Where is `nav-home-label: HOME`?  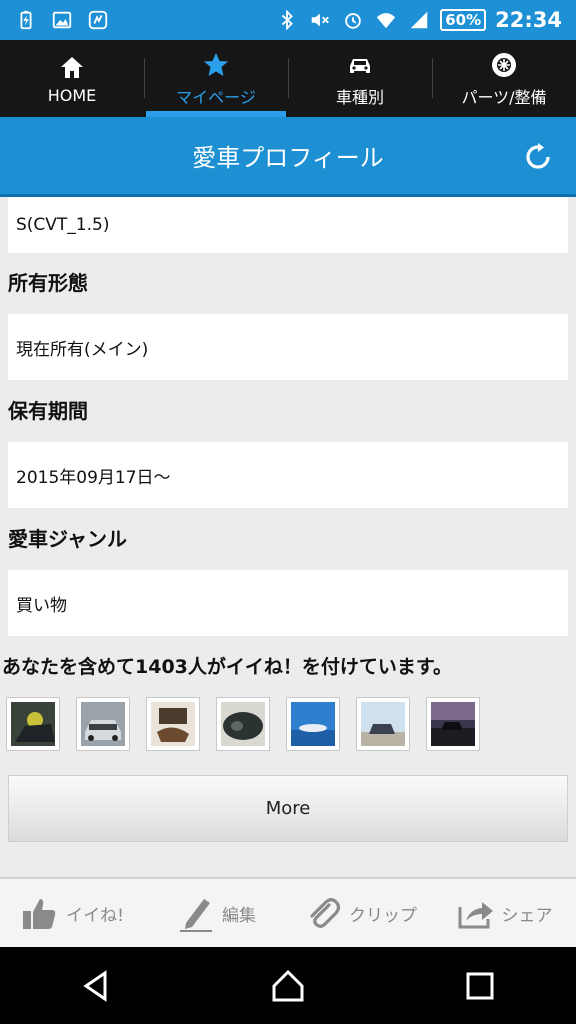 nav-home-label: HOME is located at coordinates (72, 95).